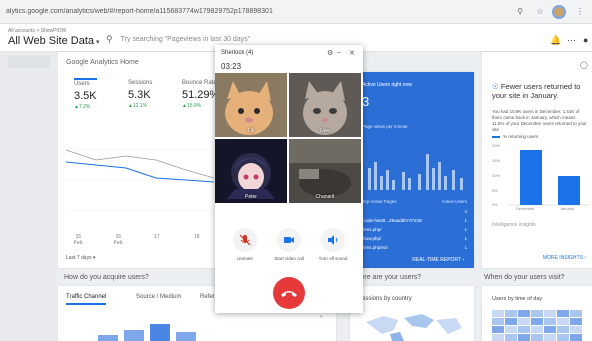 The width and height of the screenshot is (592, 341). I want to click on left-nav, so click(28, 196).